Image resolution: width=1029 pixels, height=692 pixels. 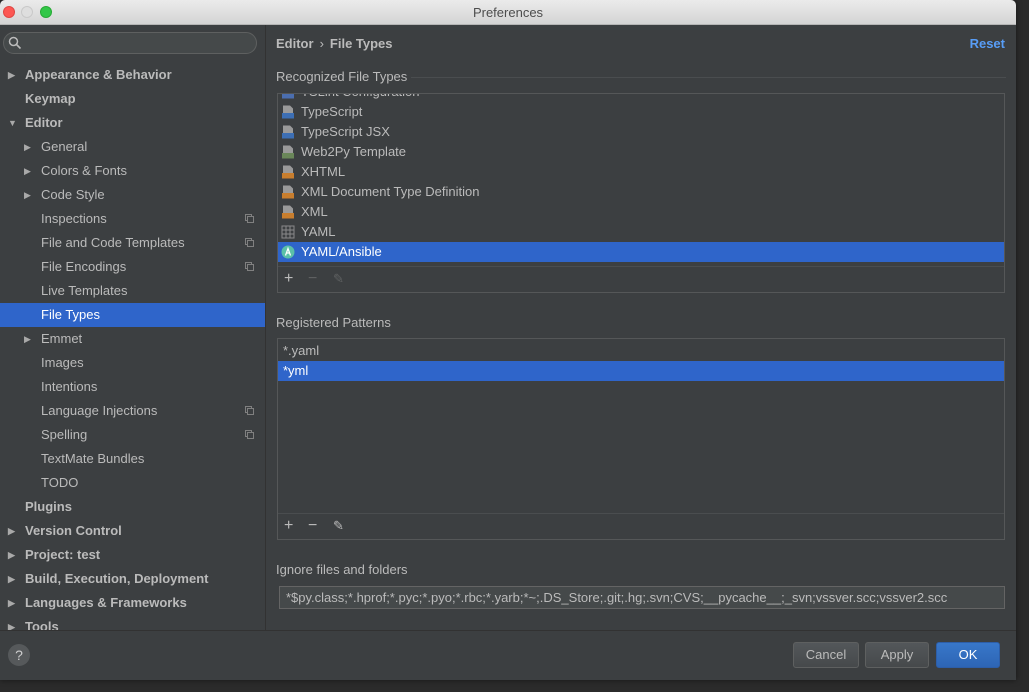 What do you see at coordinates (132, 315) in the screenshot?
I see `sidebar-item: File Types` at bounding box center [132, 315].